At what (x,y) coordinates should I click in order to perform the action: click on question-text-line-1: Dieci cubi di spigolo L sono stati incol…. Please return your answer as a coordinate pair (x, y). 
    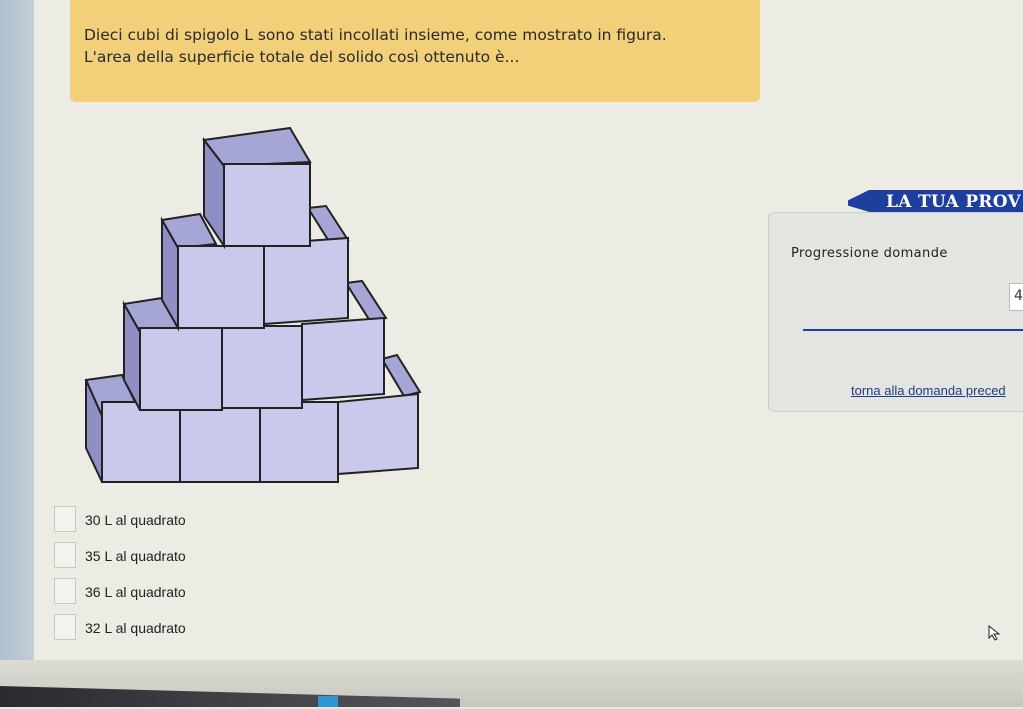
    Looking at the image, I should click on (375, 35).